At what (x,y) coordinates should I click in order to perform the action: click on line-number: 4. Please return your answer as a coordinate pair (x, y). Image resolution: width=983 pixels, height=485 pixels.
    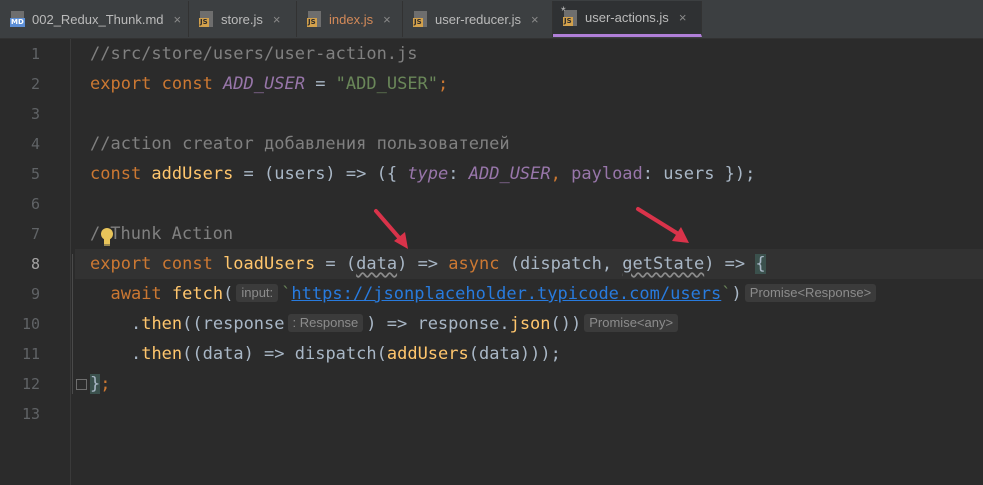
    Looking at the image, I should click on (35, 144).